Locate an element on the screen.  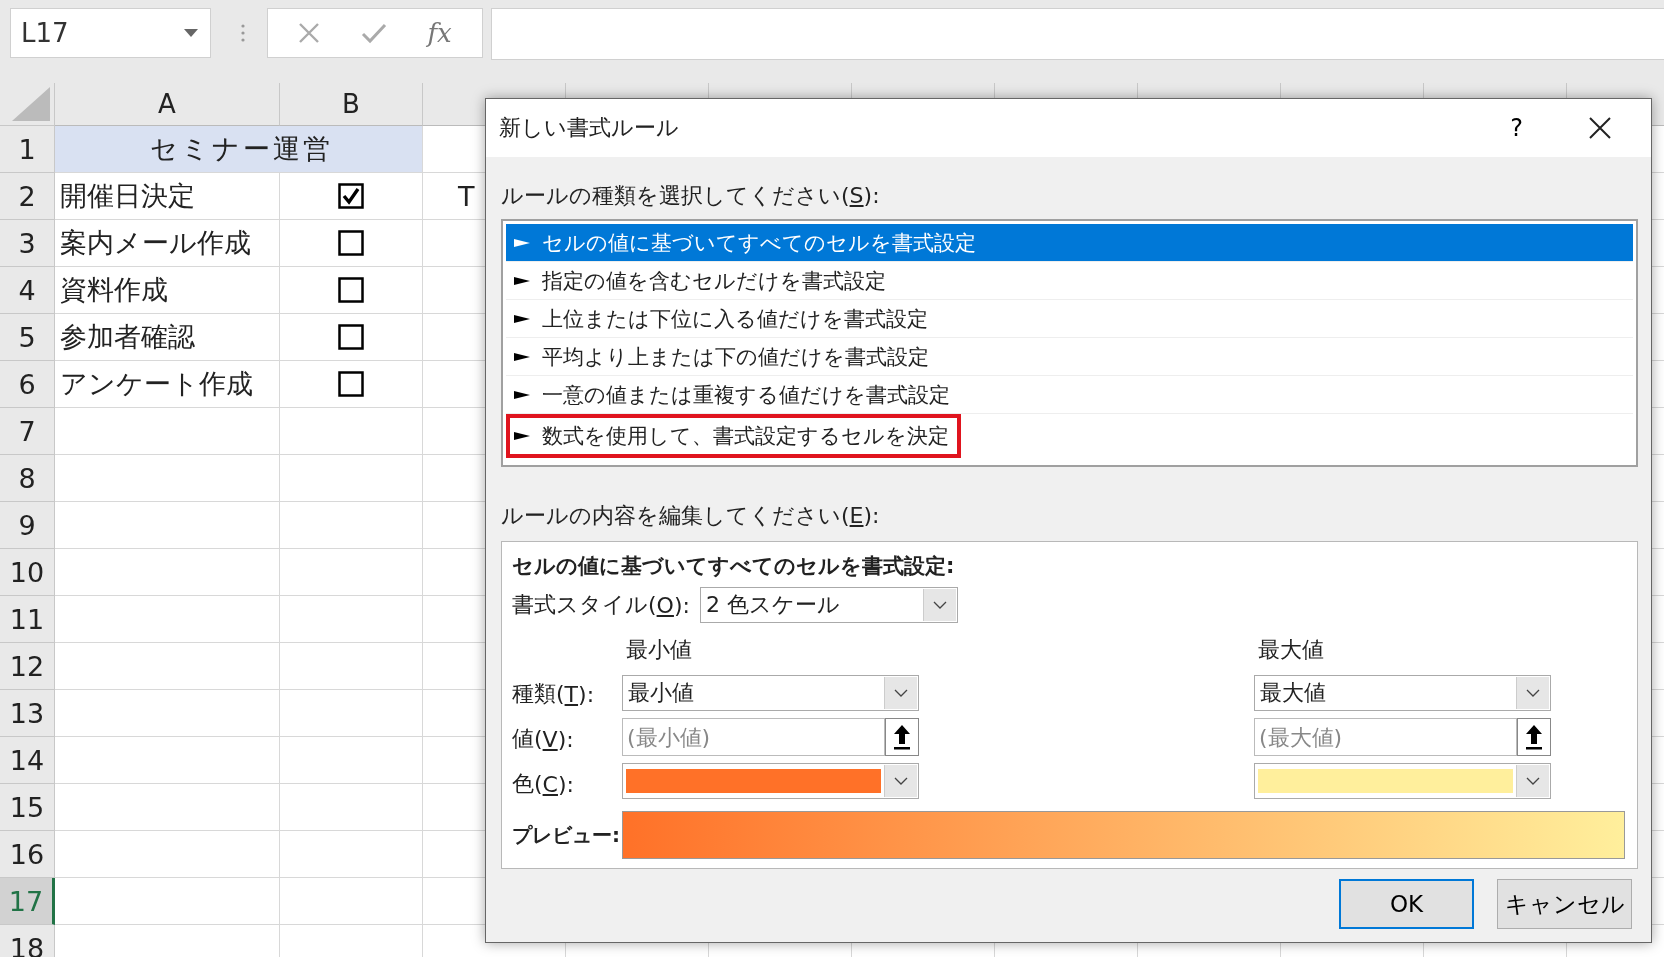
type-dropdown: 最大値 is located at coordinates (1402, 693).